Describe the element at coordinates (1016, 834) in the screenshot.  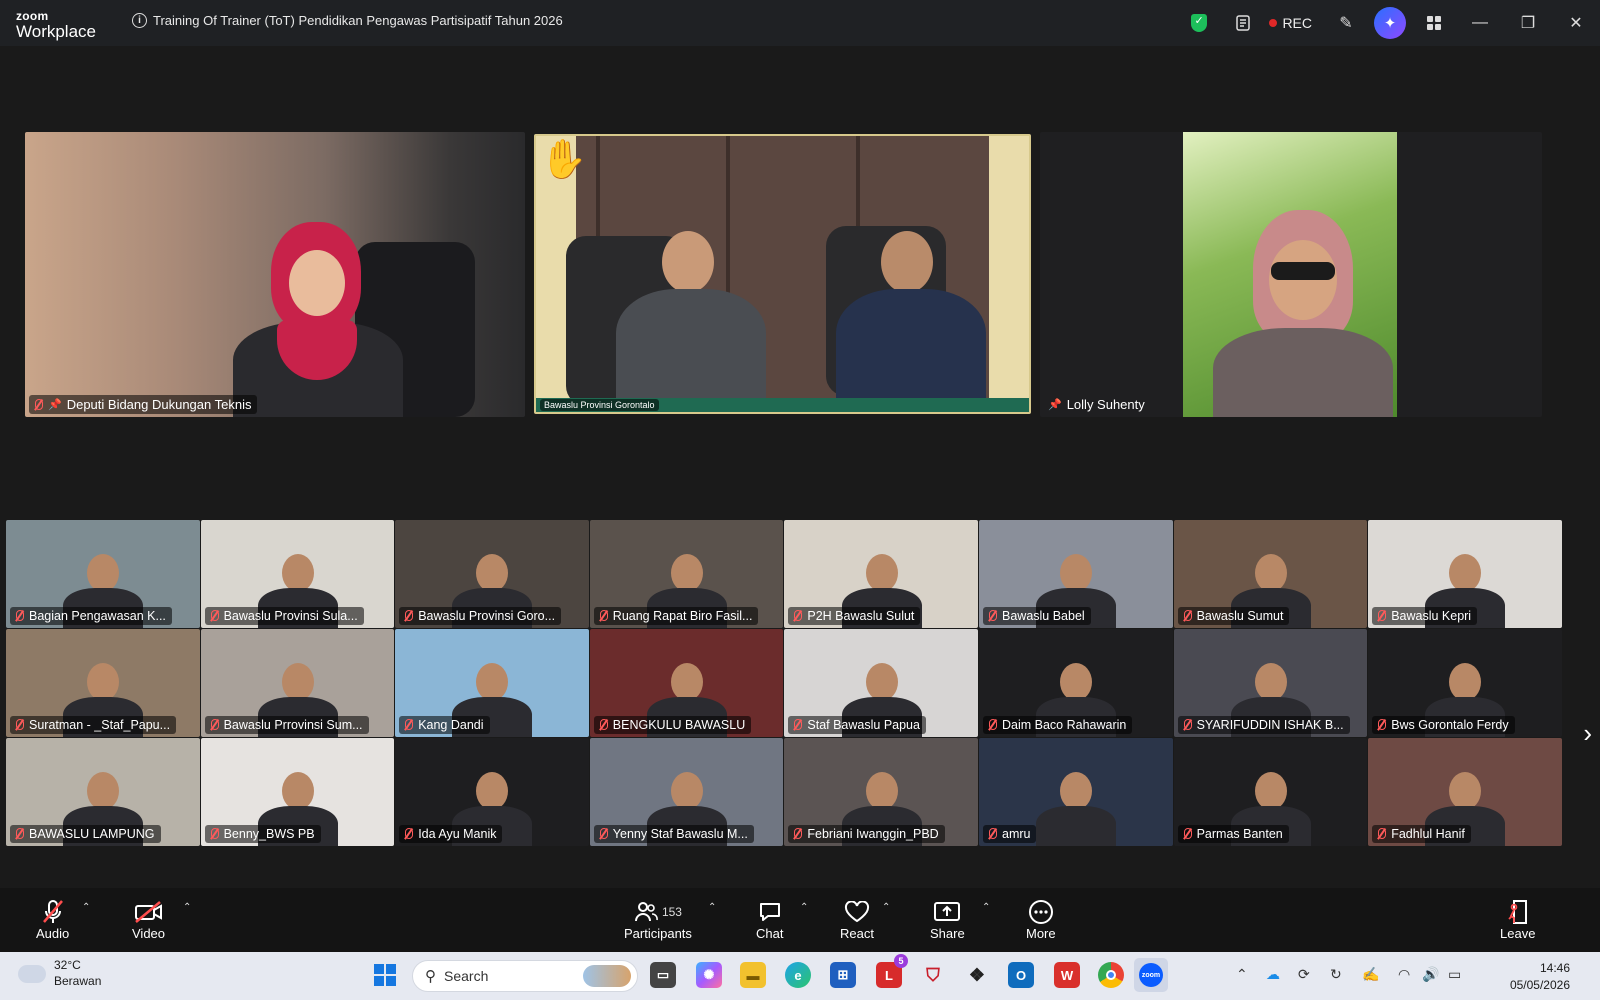
I see `participant-name: amru` at that location.